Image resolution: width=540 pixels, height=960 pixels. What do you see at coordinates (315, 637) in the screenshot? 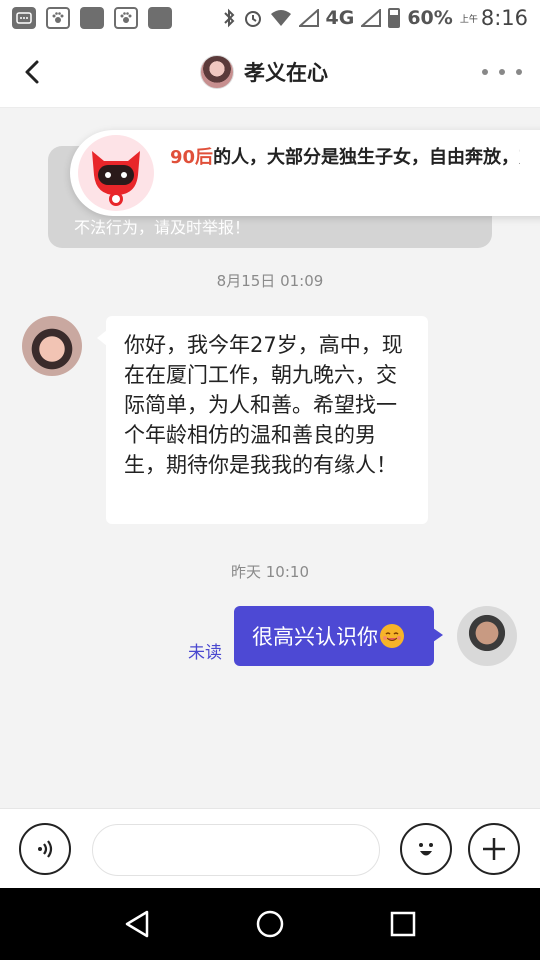
I see `outgoing-message-text: 很高兴认识你` at bounding box center [315, 637].